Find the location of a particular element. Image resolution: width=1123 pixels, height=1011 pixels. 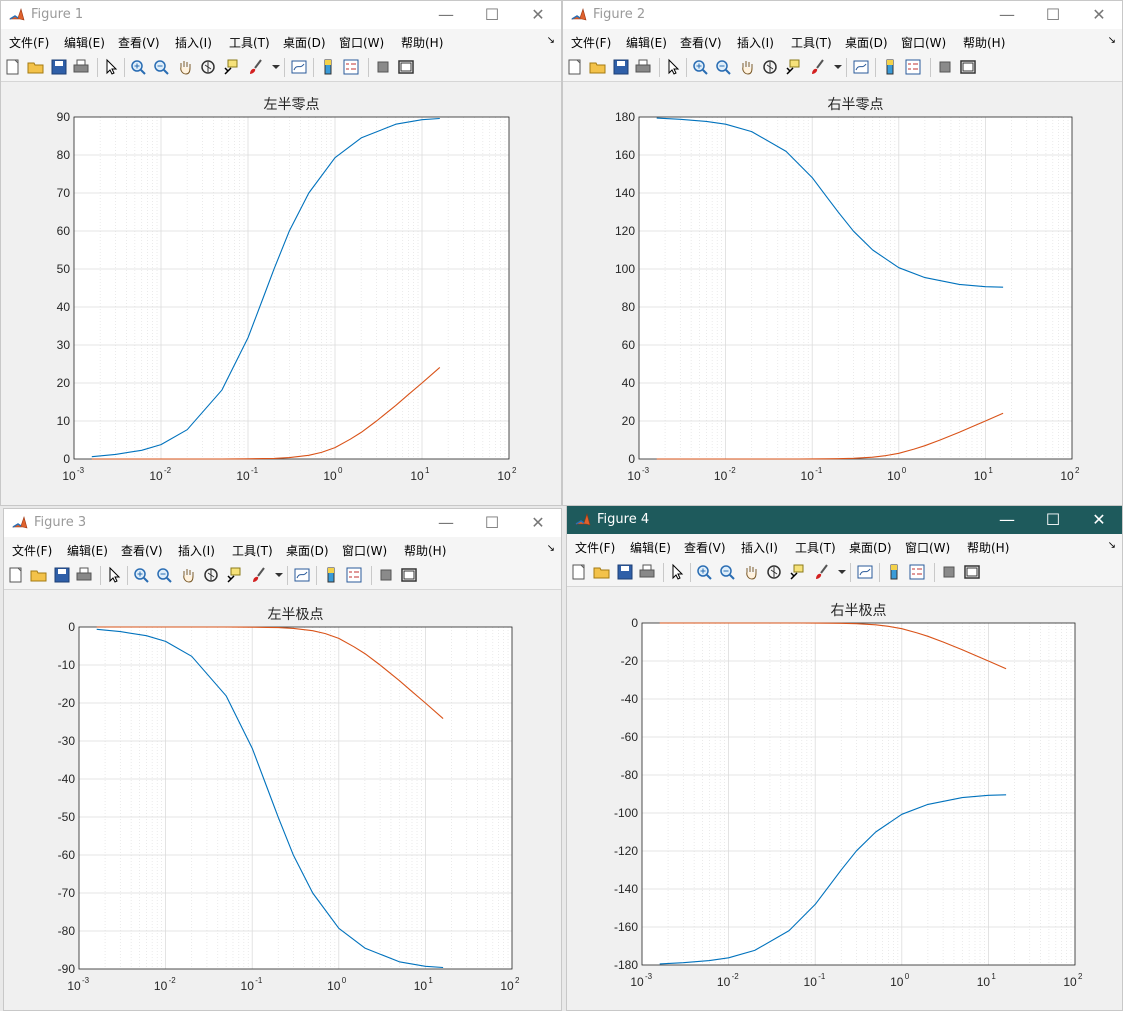

title-bar: Figure 4 — ☐ ✕ is located at coordinates (844, 520).